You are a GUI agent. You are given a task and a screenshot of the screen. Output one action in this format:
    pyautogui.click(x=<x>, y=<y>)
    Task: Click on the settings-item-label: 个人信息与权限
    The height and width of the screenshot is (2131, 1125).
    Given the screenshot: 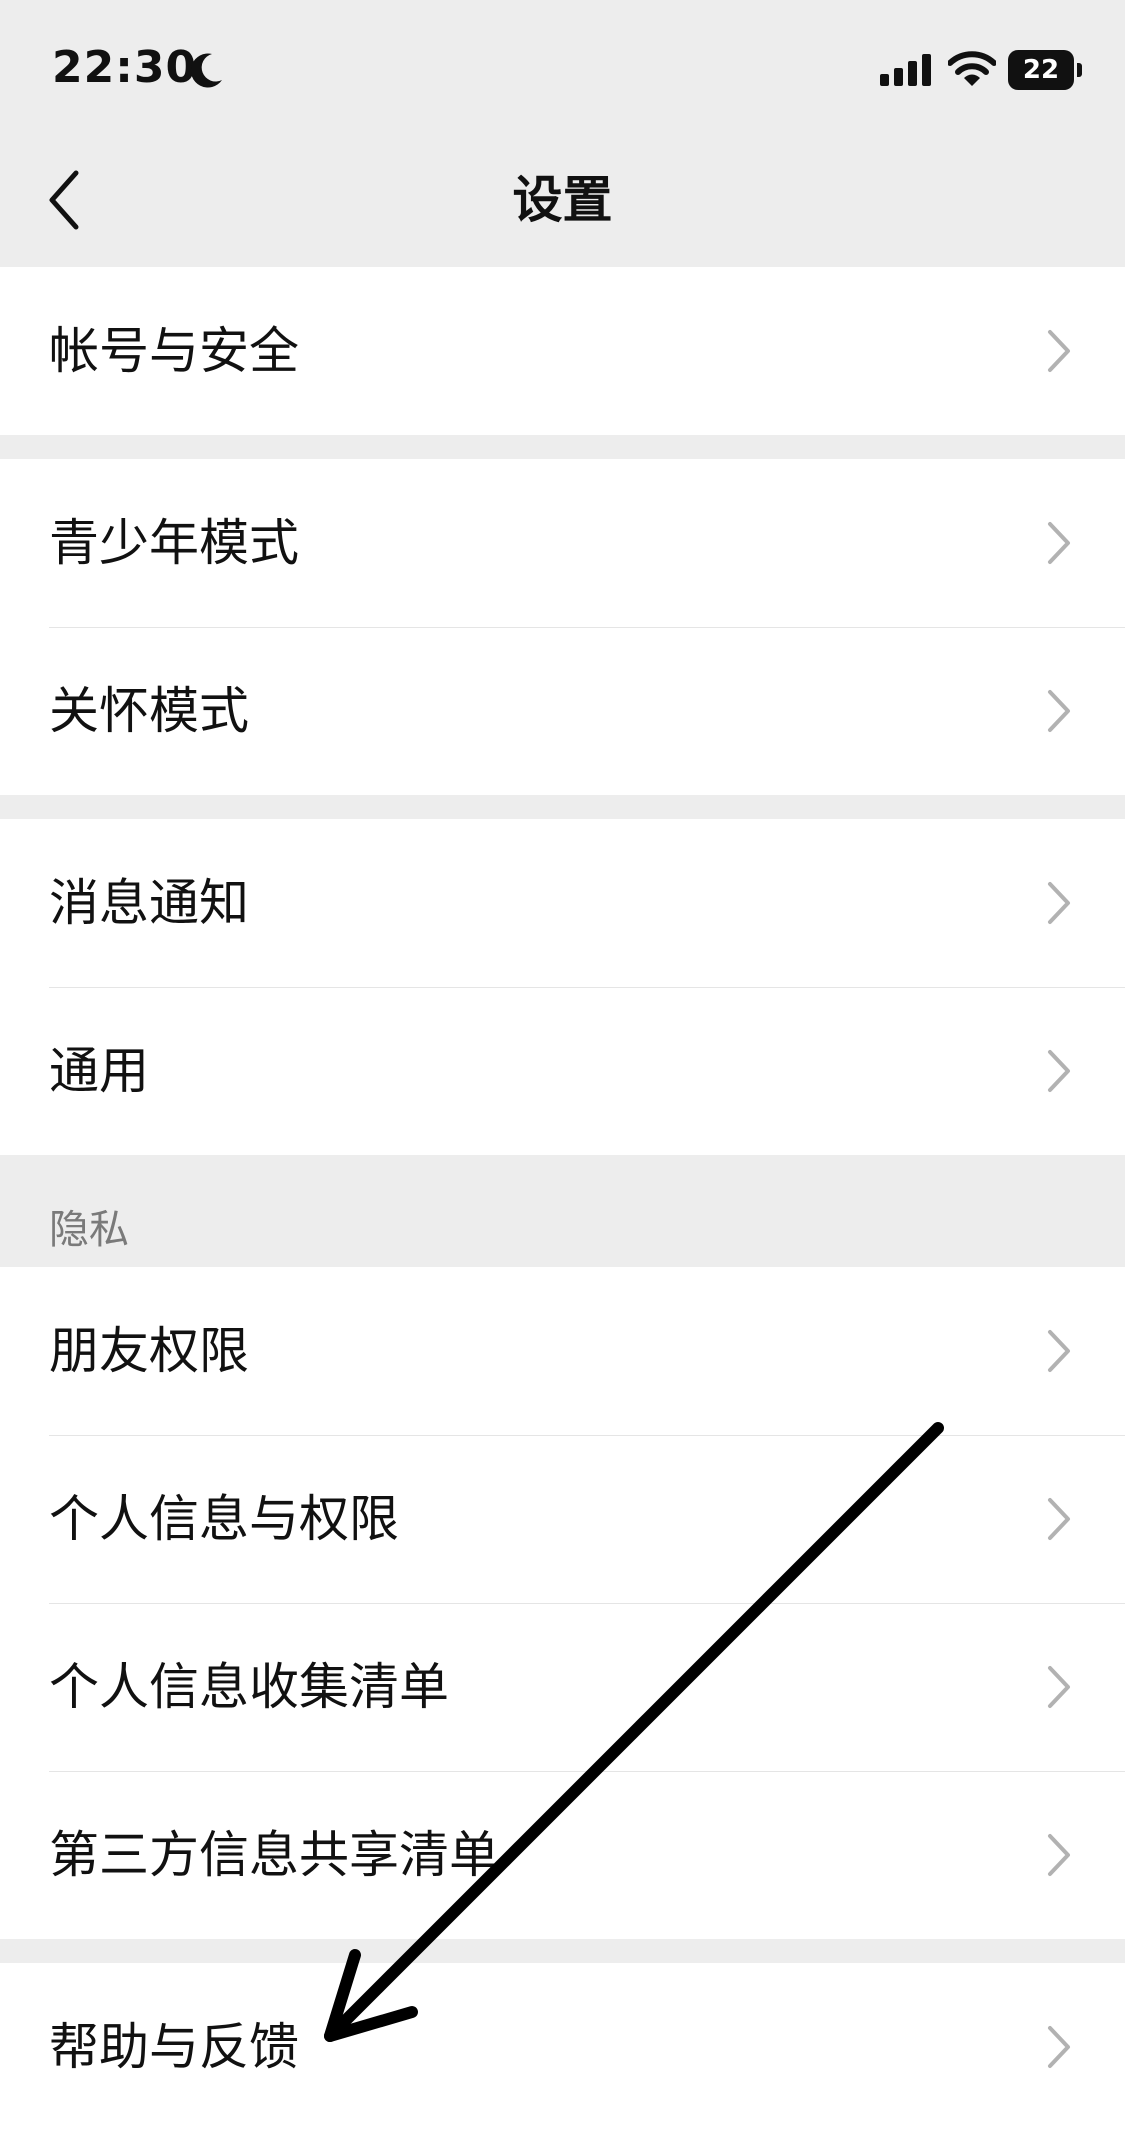 What is the action you would take?
    pyautogui.click(x=224, y=1519)
    